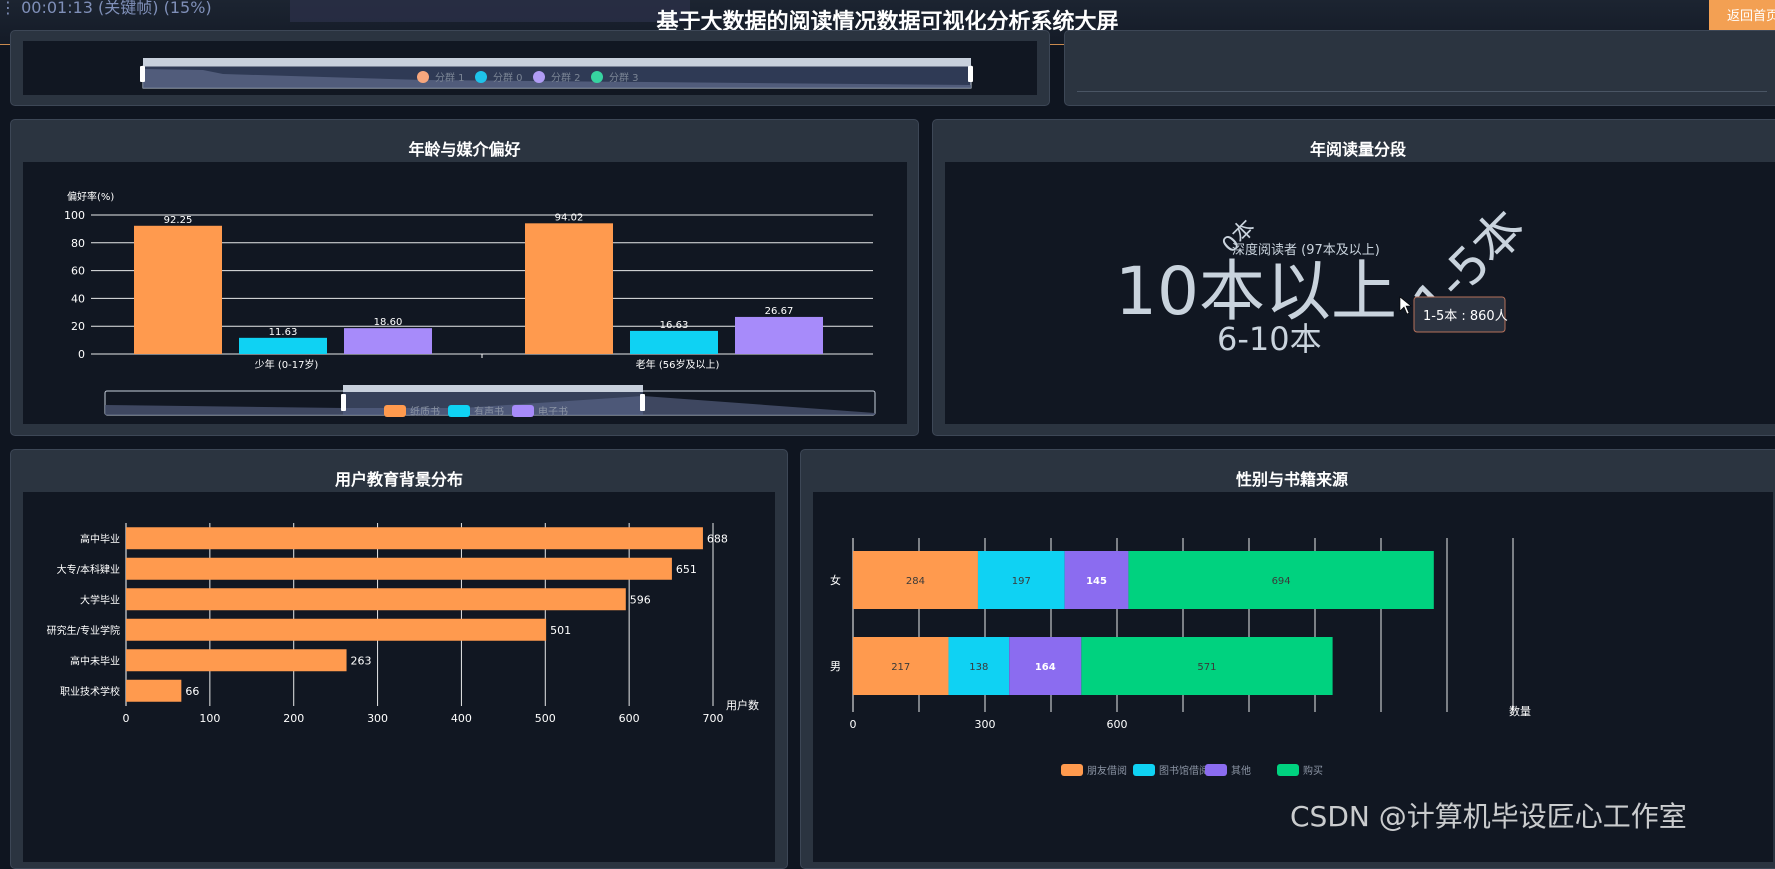 The image size is (1775, 869). What do you see at coordinates (74, 215) in the screenshot?
I see `y-tick-label: 100` at bounding box center [74, 215].